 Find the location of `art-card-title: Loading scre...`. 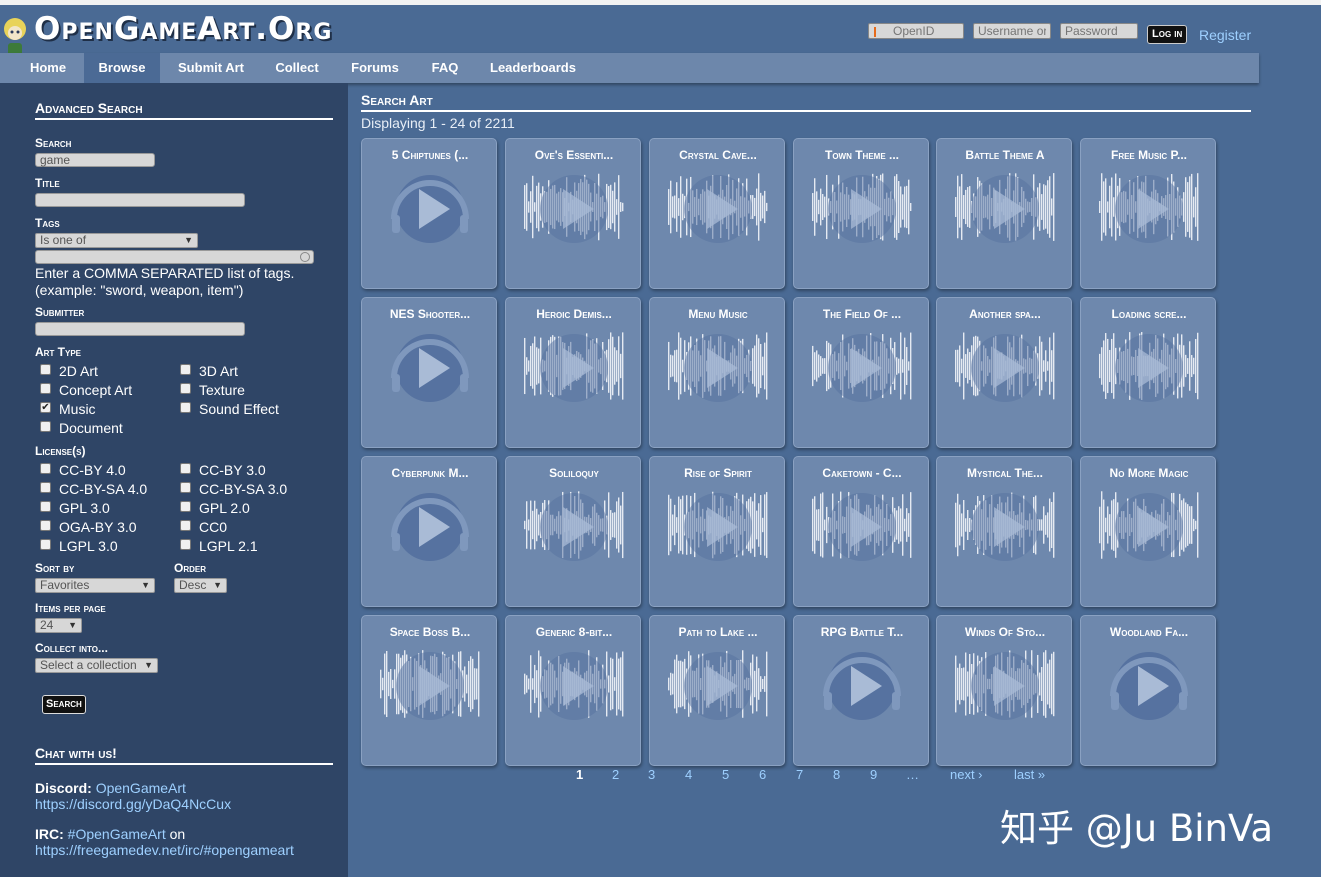

art-card-title: Loading scre... is located at coordinates (1148, 314).